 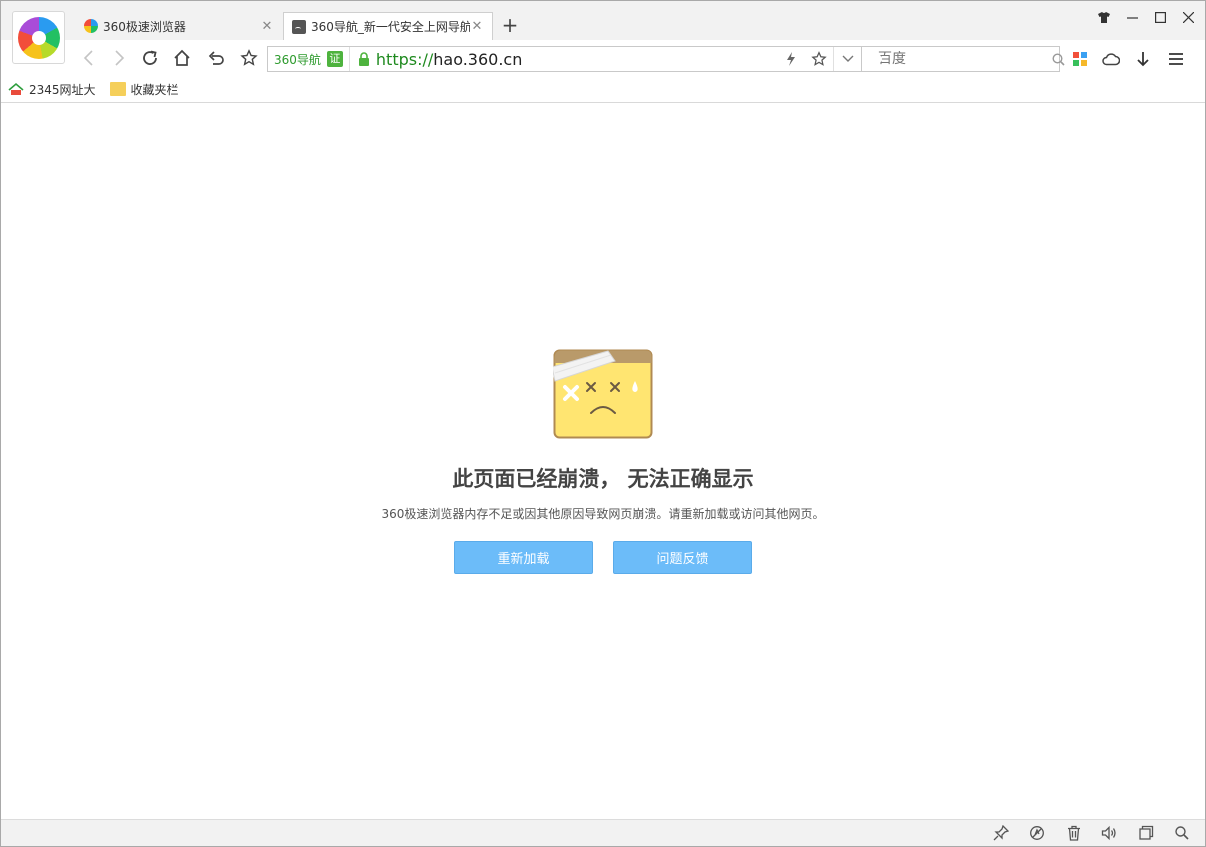 I want to click on new-tab-button: +, so click(x=510, y=25).